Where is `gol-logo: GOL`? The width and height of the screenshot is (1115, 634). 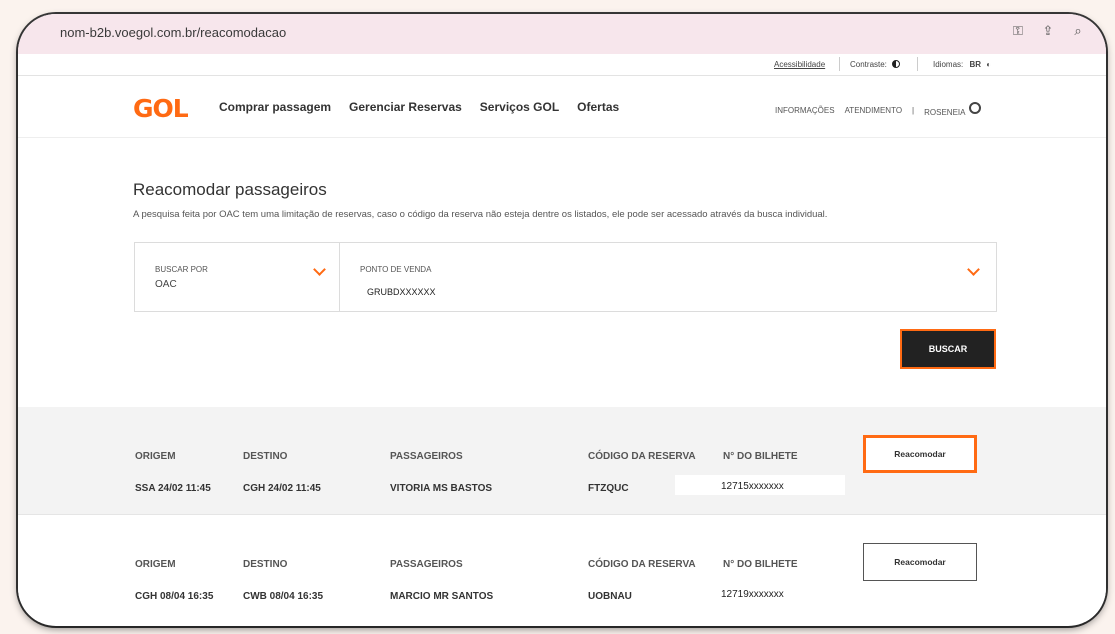 gol-logo: GOL is located at coordinates (161, 108).